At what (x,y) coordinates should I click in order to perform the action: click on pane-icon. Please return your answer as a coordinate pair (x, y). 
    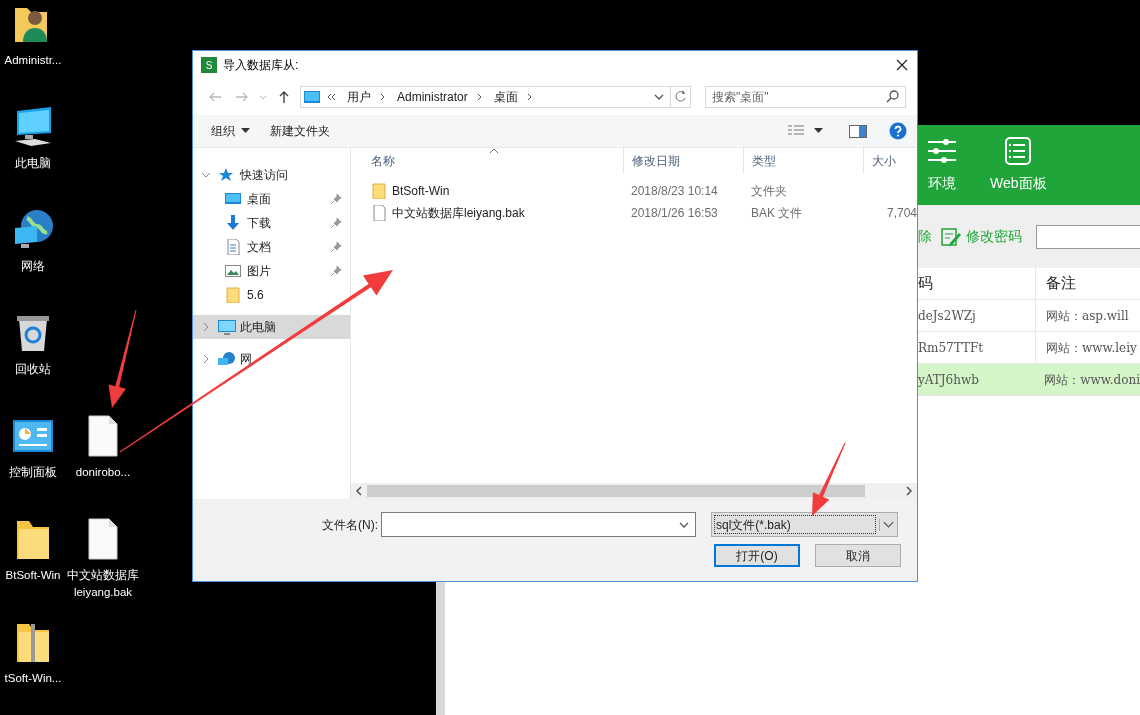
    Looking at the image, I should click on (858, 131).